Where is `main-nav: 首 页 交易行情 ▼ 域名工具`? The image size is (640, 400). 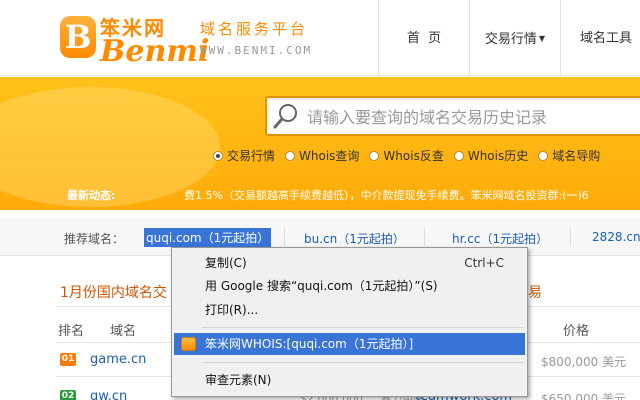 main-nav: 首 页 交易行情 ▼ 域名工具 is located at coordinates (509, 38).